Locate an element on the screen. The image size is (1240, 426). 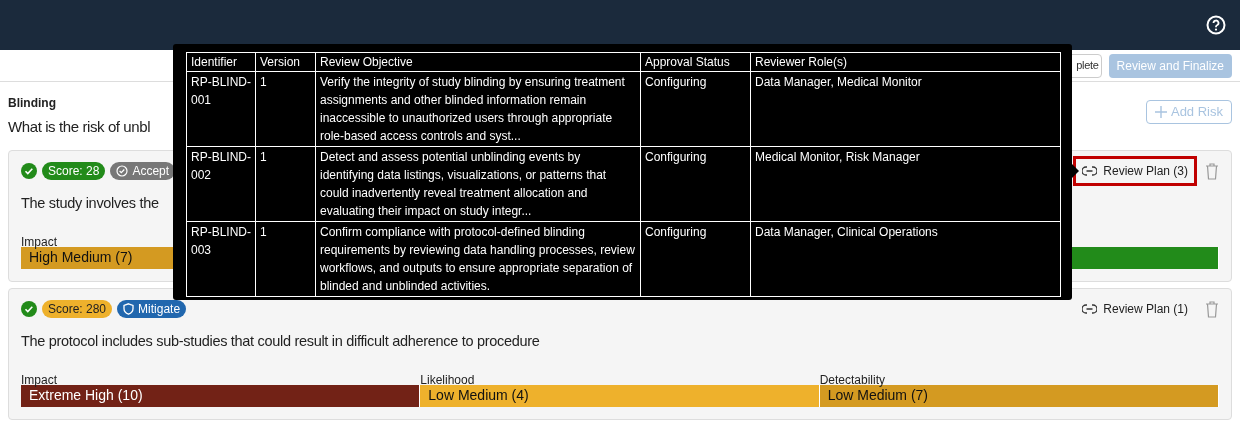
column-header: Reviewer Role(s) is located at coordinates (905, 62).